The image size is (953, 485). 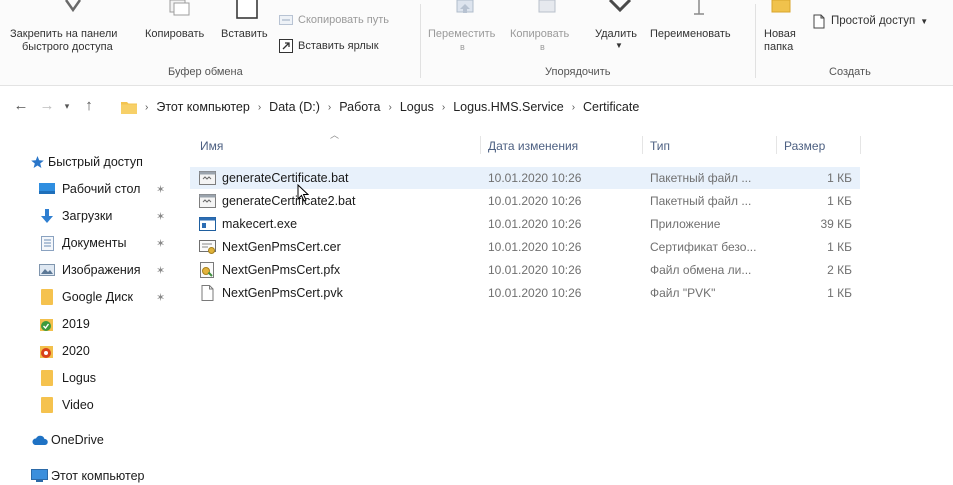 What do you see at coordinates (690, 34) in the screenshot?
I see `rename-label: Переименовать` at bounding box center [690, 34].